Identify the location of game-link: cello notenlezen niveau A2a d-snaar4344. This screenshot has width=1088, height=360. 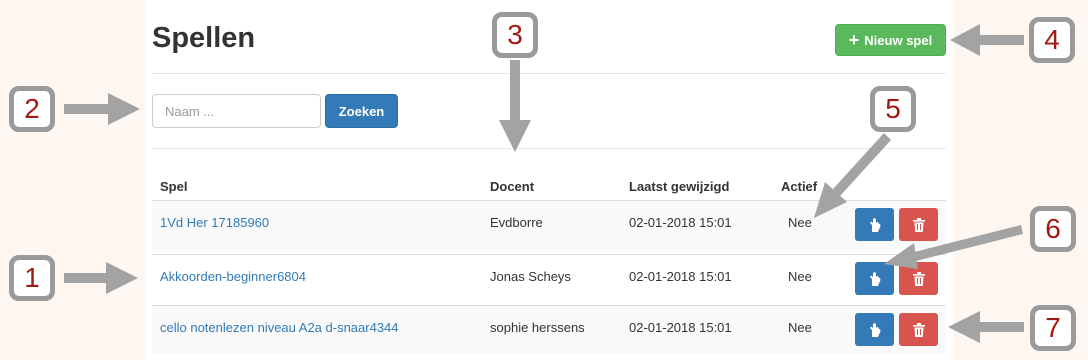
(279, 327).